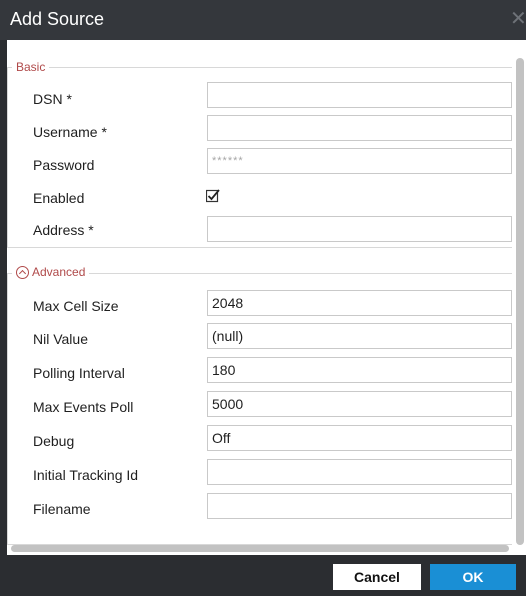 This screenshot has height=596, width=526. Describe the element at coordinates (22, 272) in the screenshot. I see `chevron-up-circle-icon` at that location.